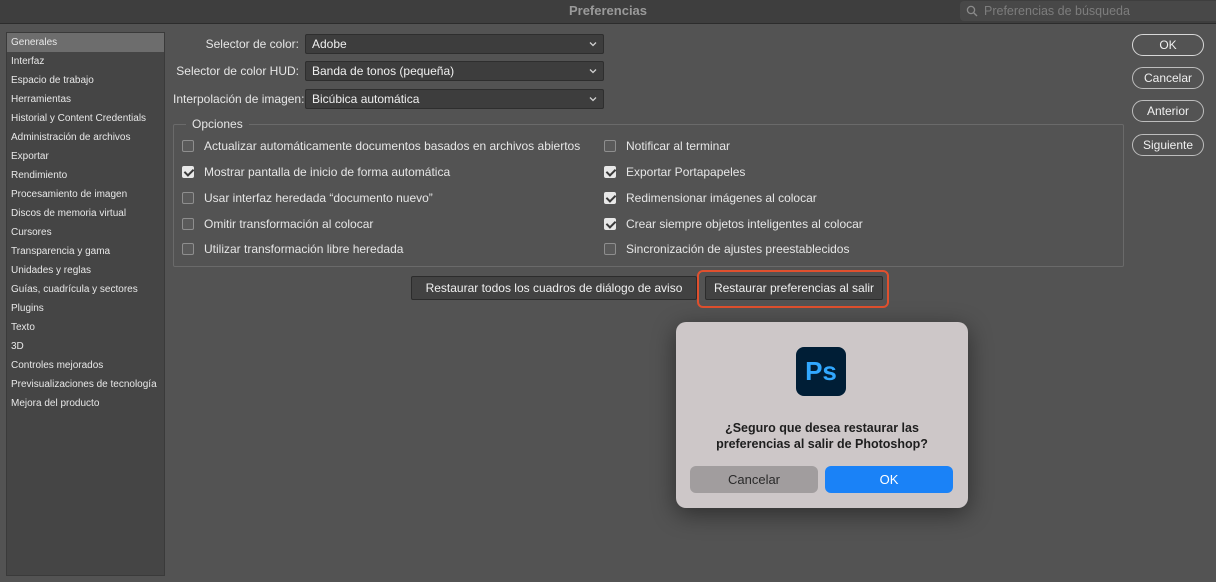  I want to click on color-picker-row: Selector de color: Adobe, so click(388, 44).